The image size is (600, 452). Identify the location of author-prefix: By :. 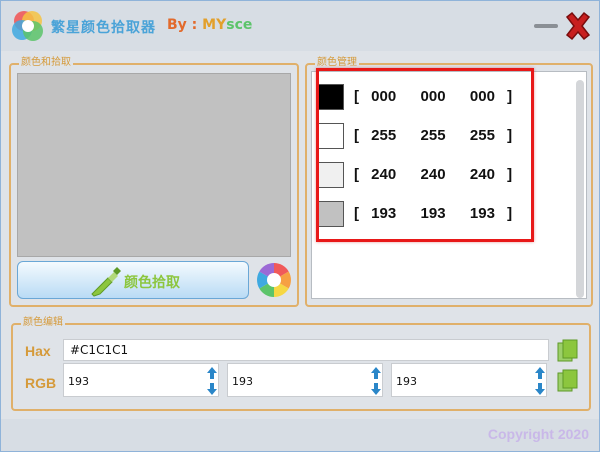
(185, 25).